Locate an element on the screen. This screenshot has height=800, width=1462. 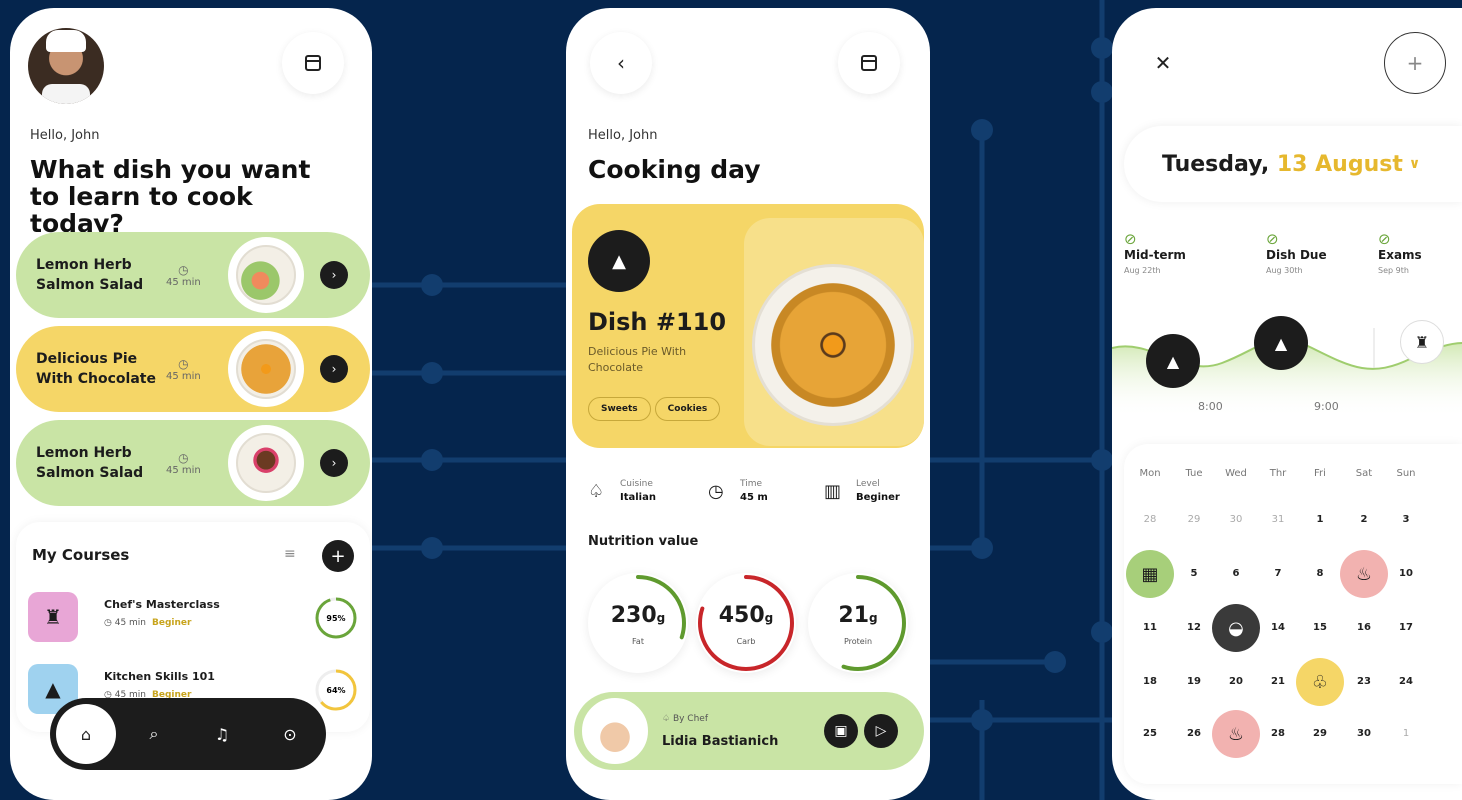
tag: Cookies is located at coordinates (687, 409).